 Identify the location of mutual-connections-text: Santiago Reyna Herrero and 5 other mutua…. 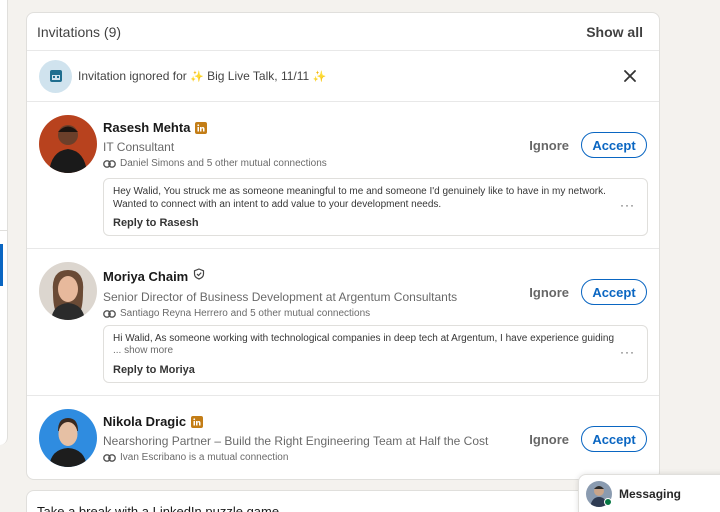
(245, 313).